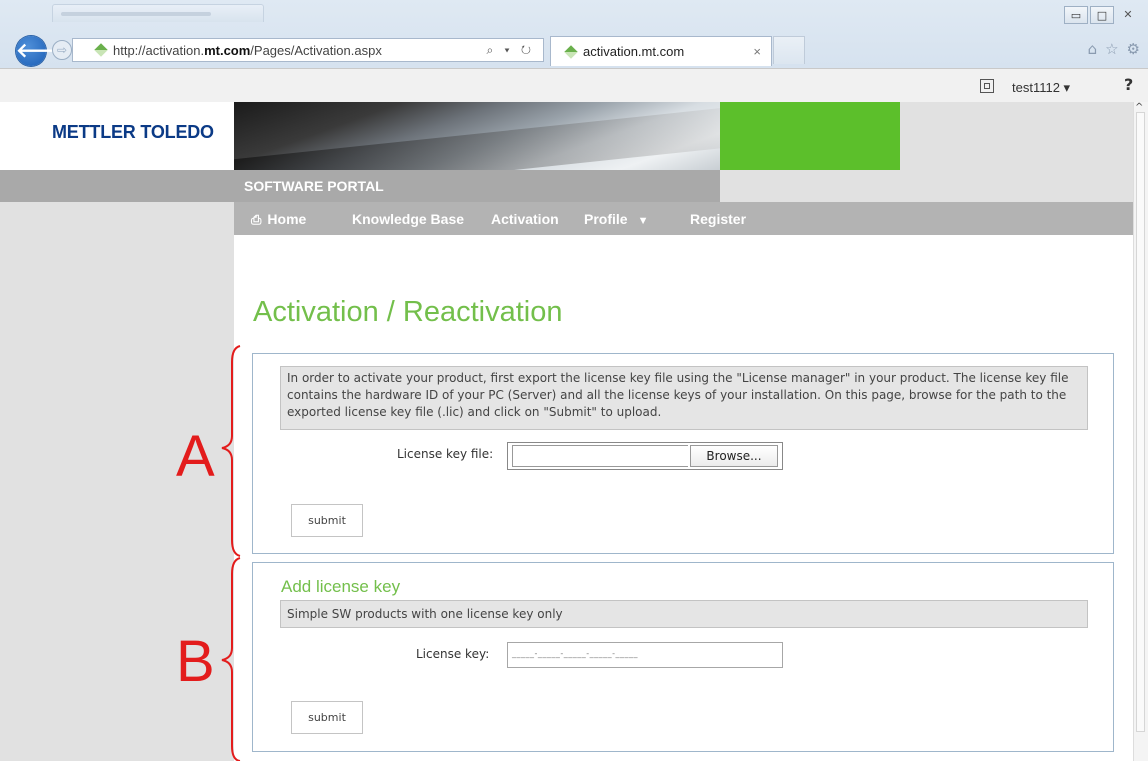 The image size is (1148, 761). What do you see at coordinates (158, 13) in the screenshot?
I see `background-tab` at bounding box center [158, 13].